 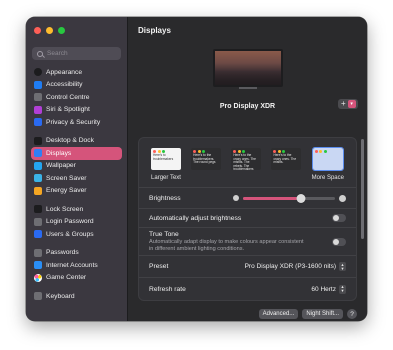 I want to click on sidebar-item-label: Energy Saver, so click(x=66, y=191).